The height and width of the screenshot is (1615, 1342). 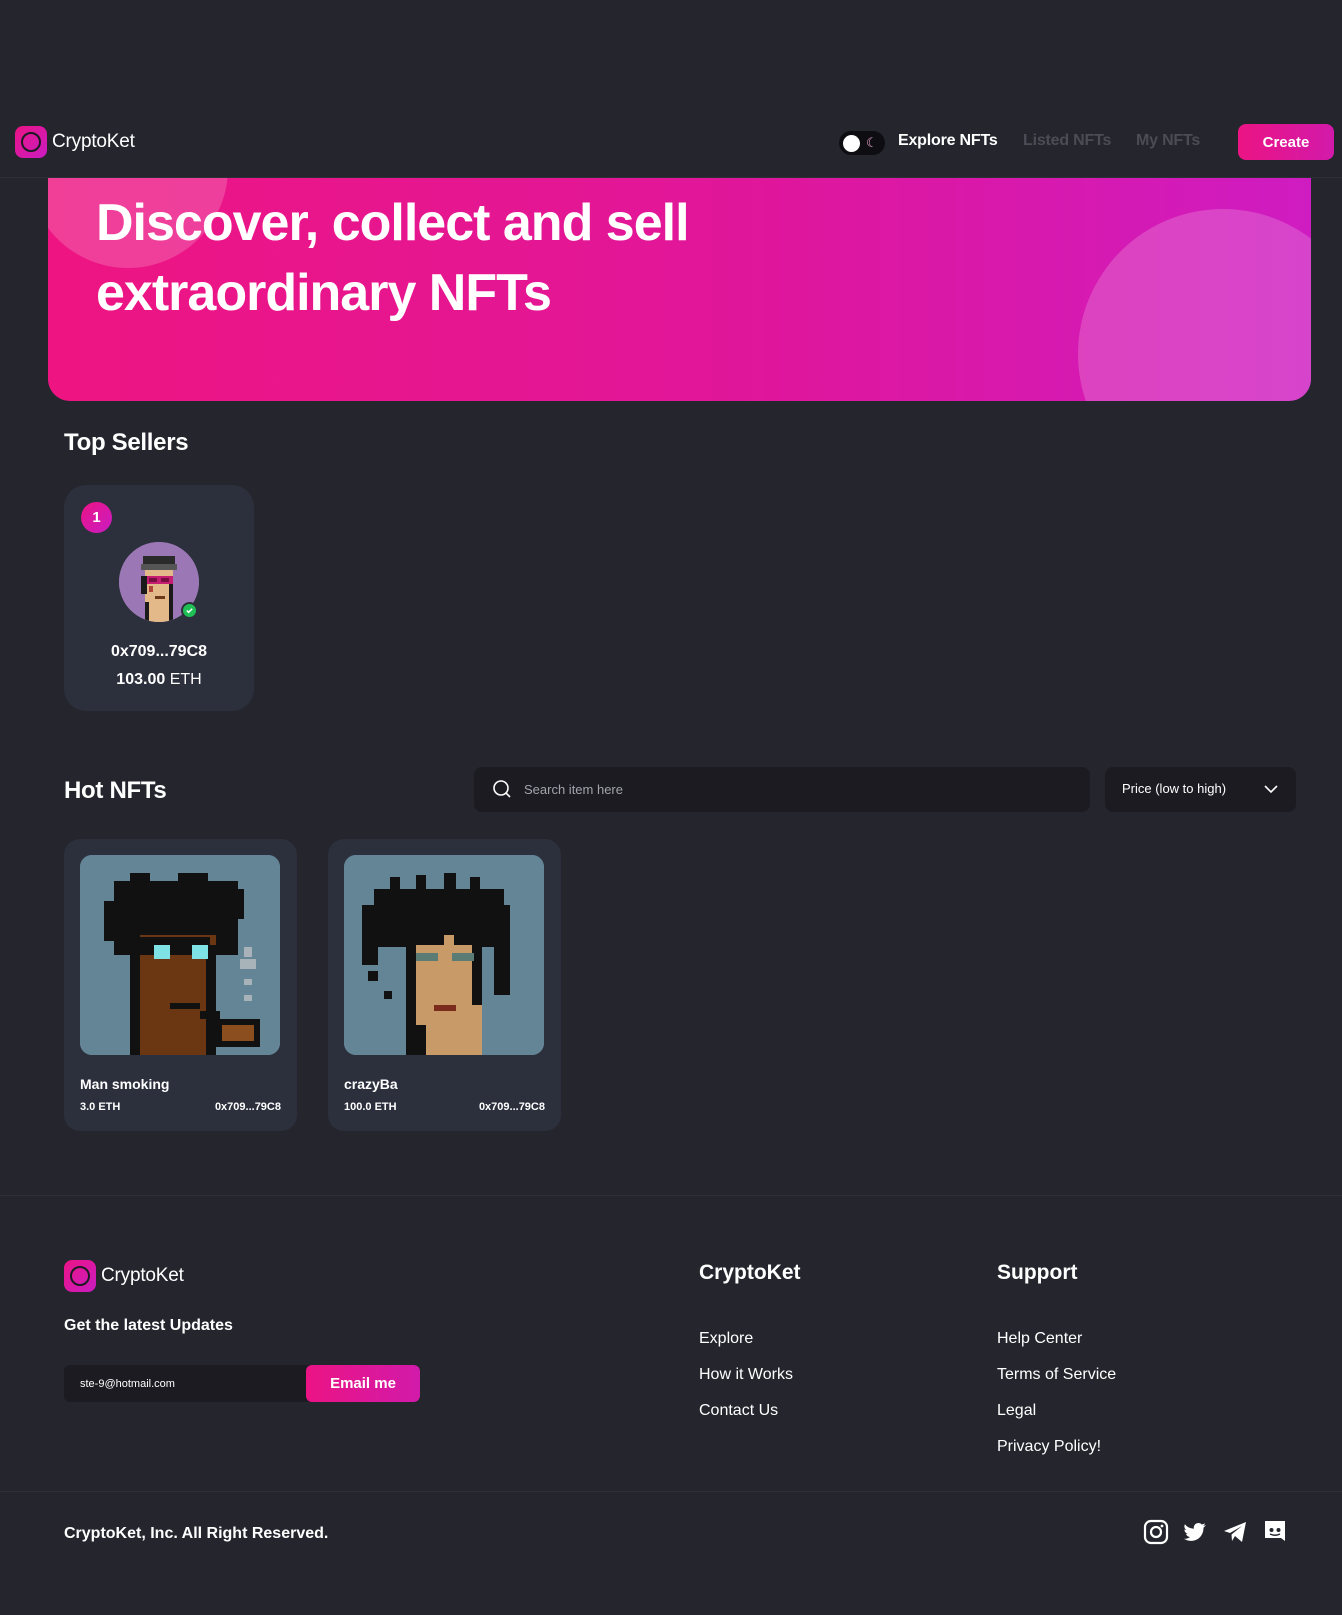 What do you see at coordinates (363, 1383) in the screenshot?
I see `email-me-button: Email me` at bounding box center [363, 1383].